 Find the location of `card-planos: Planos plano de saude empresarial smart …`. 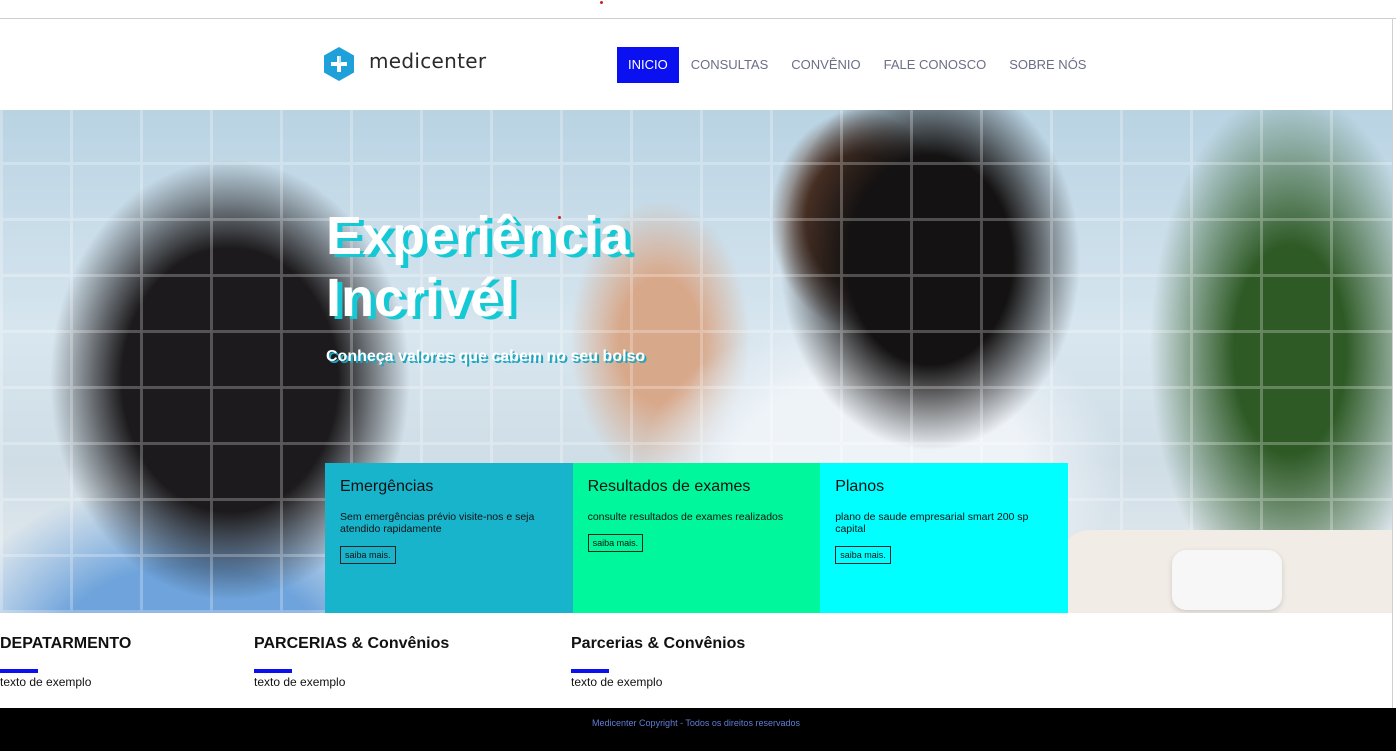

card-planos: Planos plano de saude empresarial smart … is located at coordinates (944, 538).